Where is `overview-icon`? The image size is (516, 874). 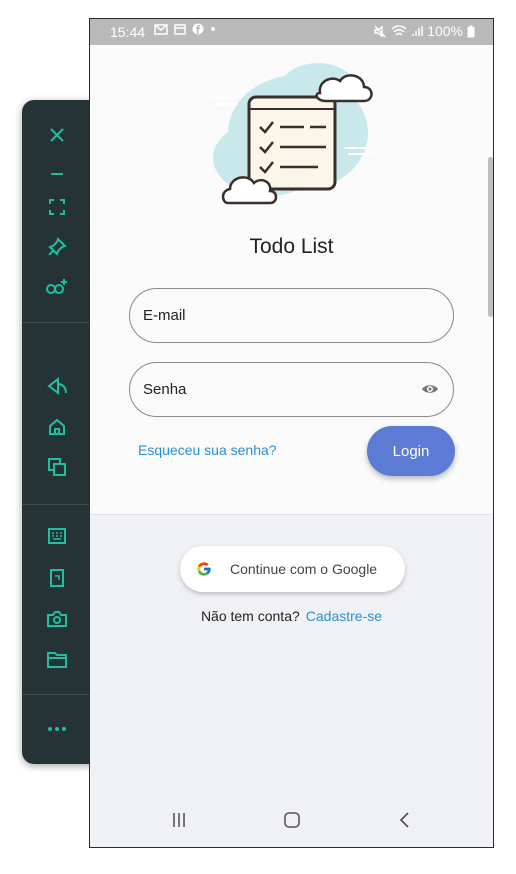
overview-icon is located at coordinates (57, 467).